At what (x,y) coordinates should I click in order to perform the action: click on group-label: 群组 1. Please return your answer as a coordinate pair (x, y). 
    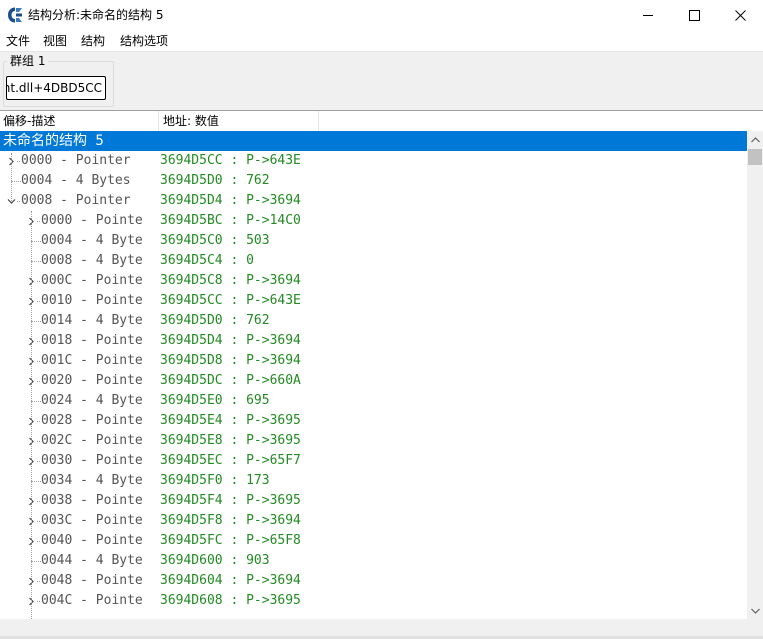
    Looking at the image, I should click on (28, 61).